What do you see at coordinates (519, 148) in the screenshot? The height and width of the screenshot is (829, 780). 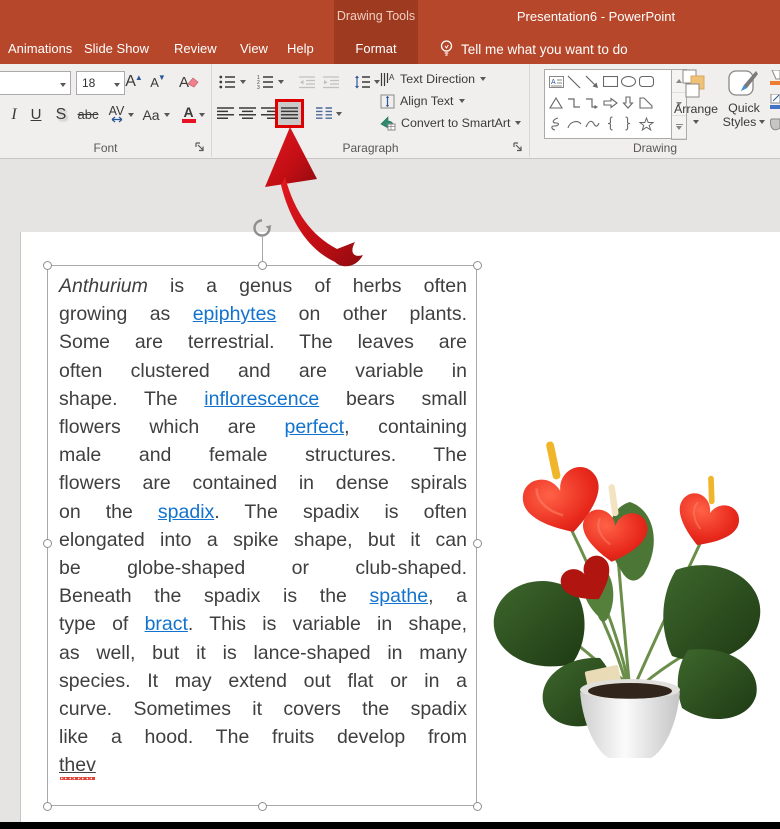 I see `paragraph-dialog-launcher` at bounding box center [519, 148].